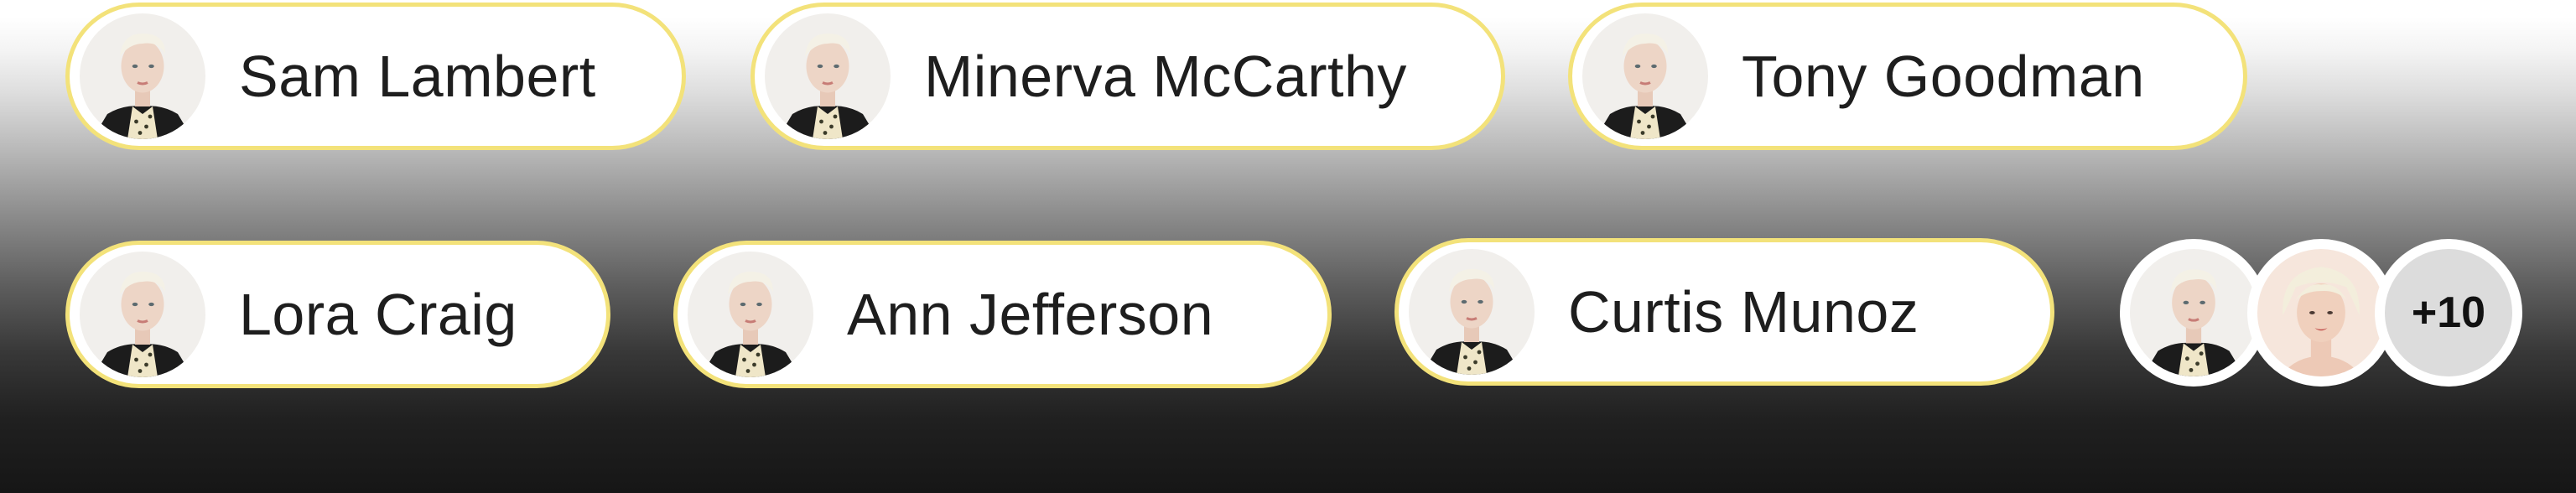 This screenshot has height=493, width=2576. What do you see at coordinates (1744, 312) in the screenshot?
I see `person-name: Curtis Munoz` at bounding box center [1744, 312].